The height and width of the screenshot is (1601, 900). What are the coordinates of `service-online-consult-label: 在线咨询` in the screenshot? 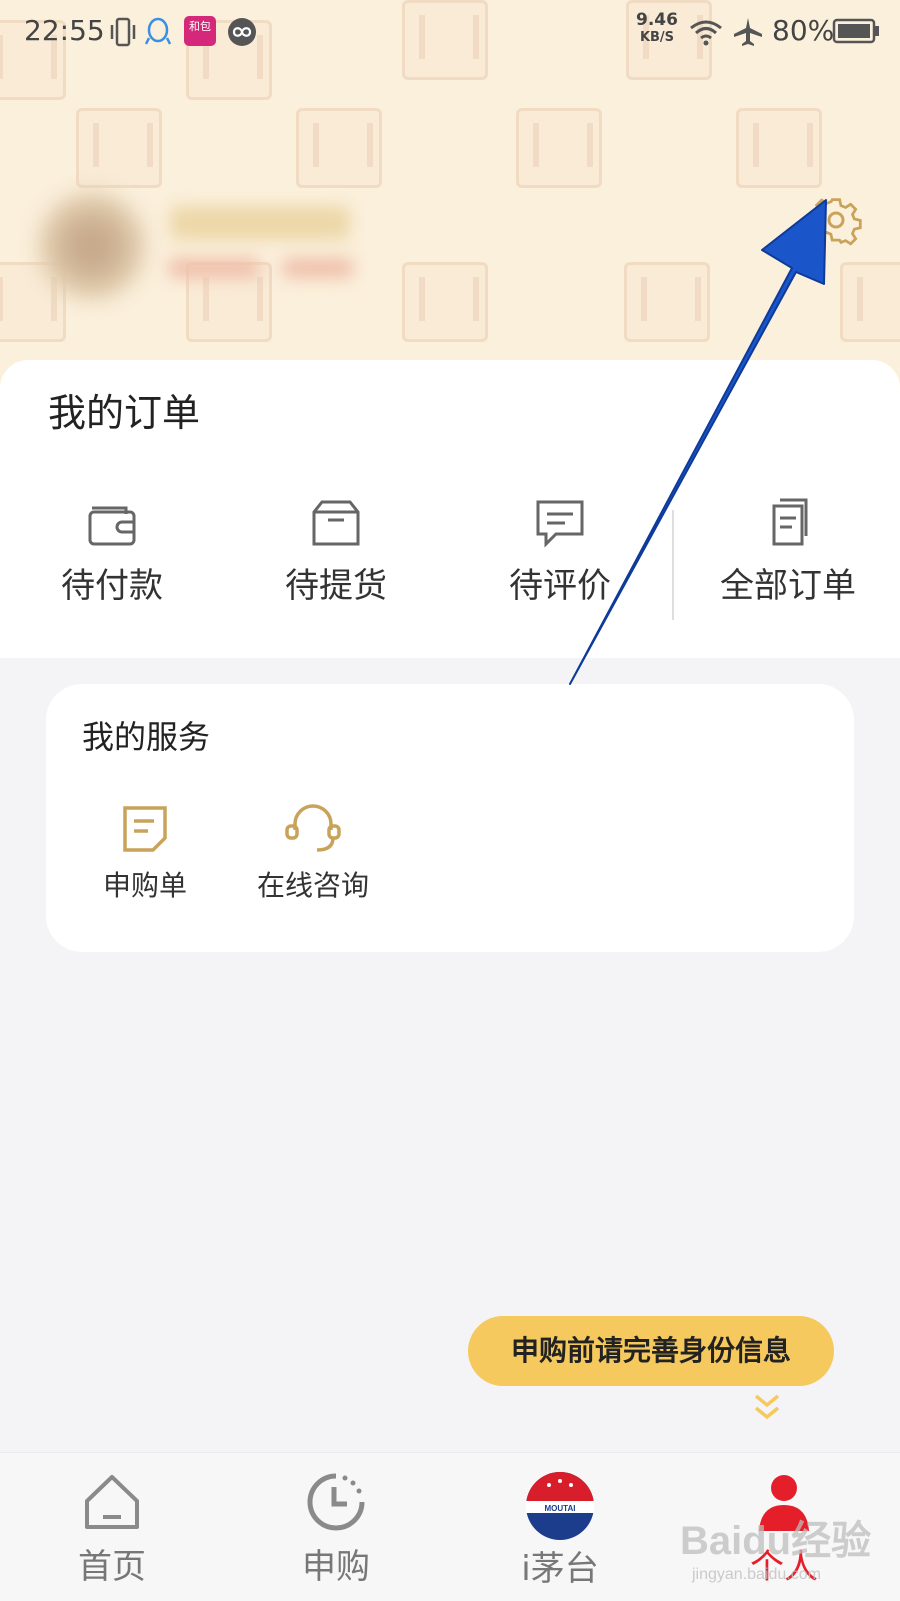 It's located at (312, 885).